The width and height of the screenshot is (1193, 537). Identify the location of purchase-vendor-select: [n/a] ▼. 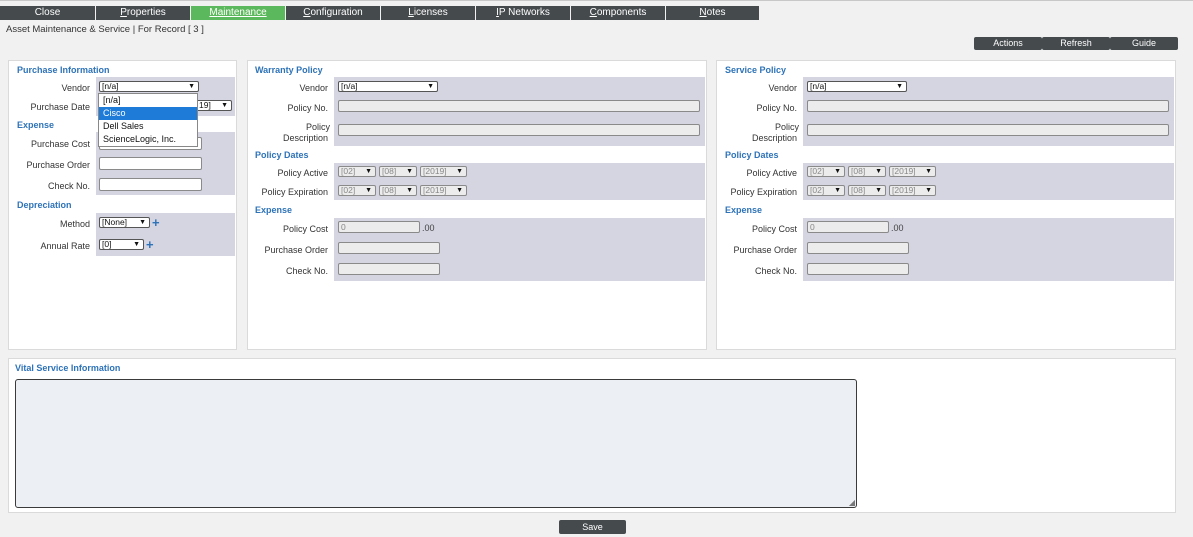
(149, 86).